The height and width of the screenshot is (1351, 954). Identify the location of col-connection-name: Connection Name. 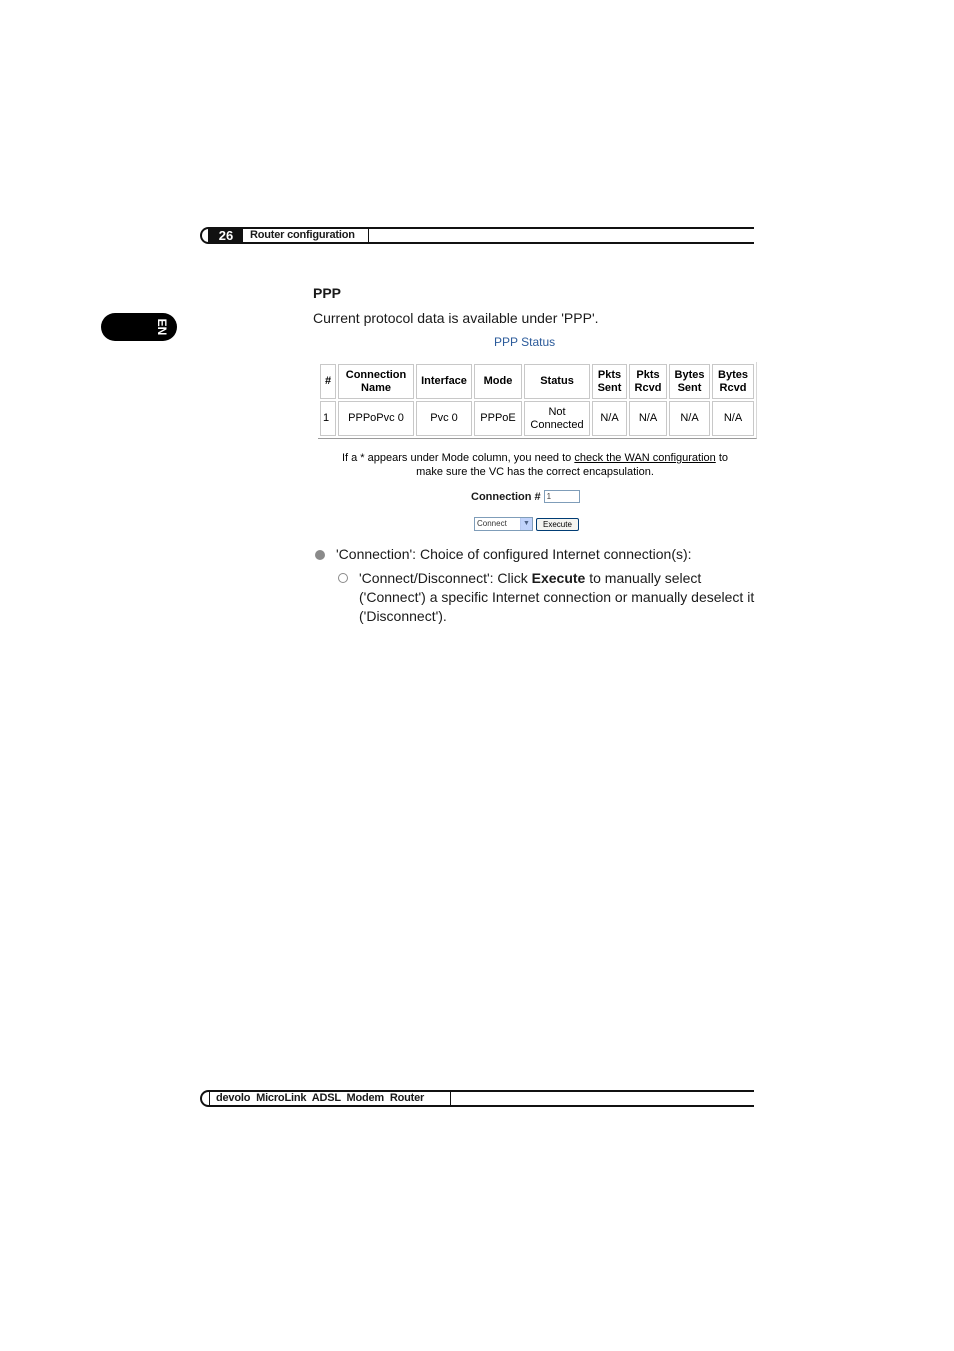
(376, 381).